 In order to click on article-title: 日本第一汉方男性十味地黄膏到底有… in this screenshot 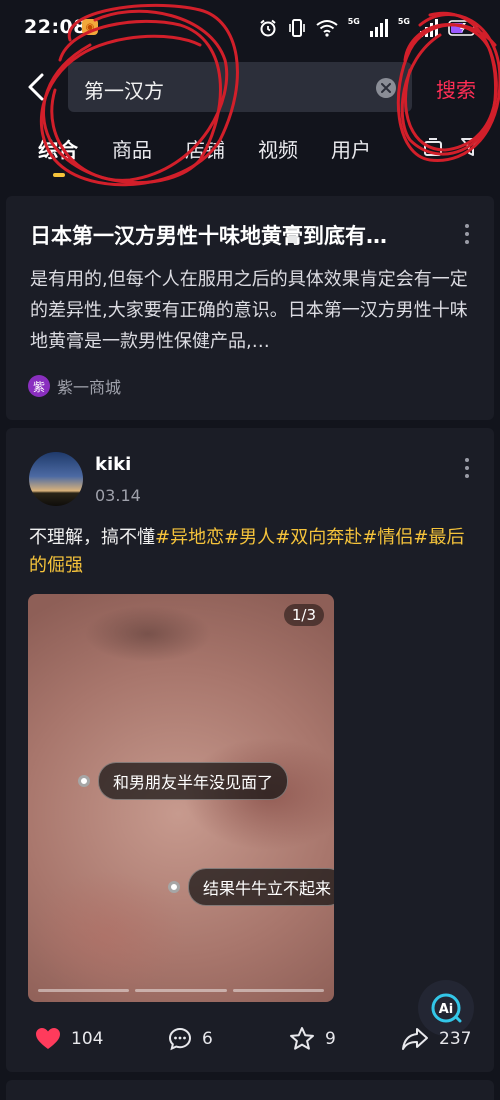, I will do `click(235, 235)`.